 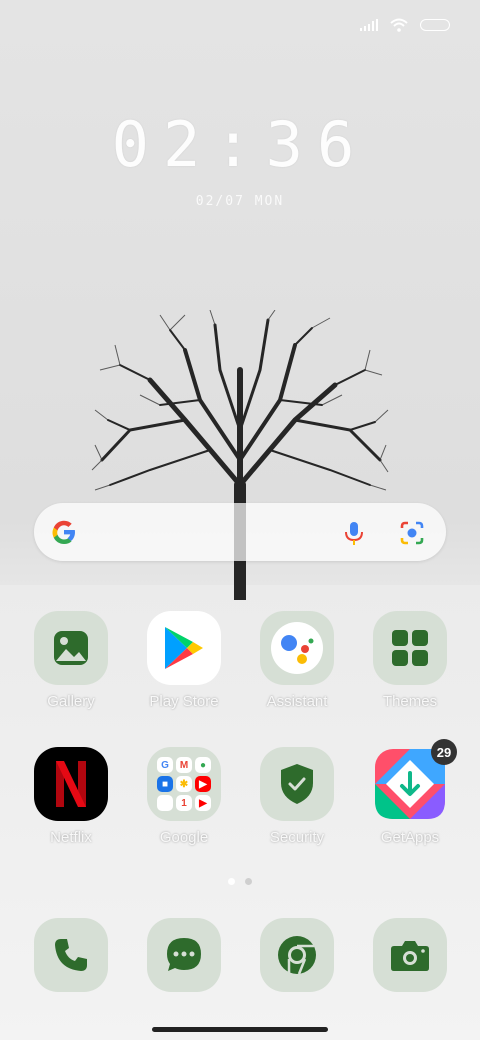 I want to click on google-logo-icon, so click(x=63, y=532).